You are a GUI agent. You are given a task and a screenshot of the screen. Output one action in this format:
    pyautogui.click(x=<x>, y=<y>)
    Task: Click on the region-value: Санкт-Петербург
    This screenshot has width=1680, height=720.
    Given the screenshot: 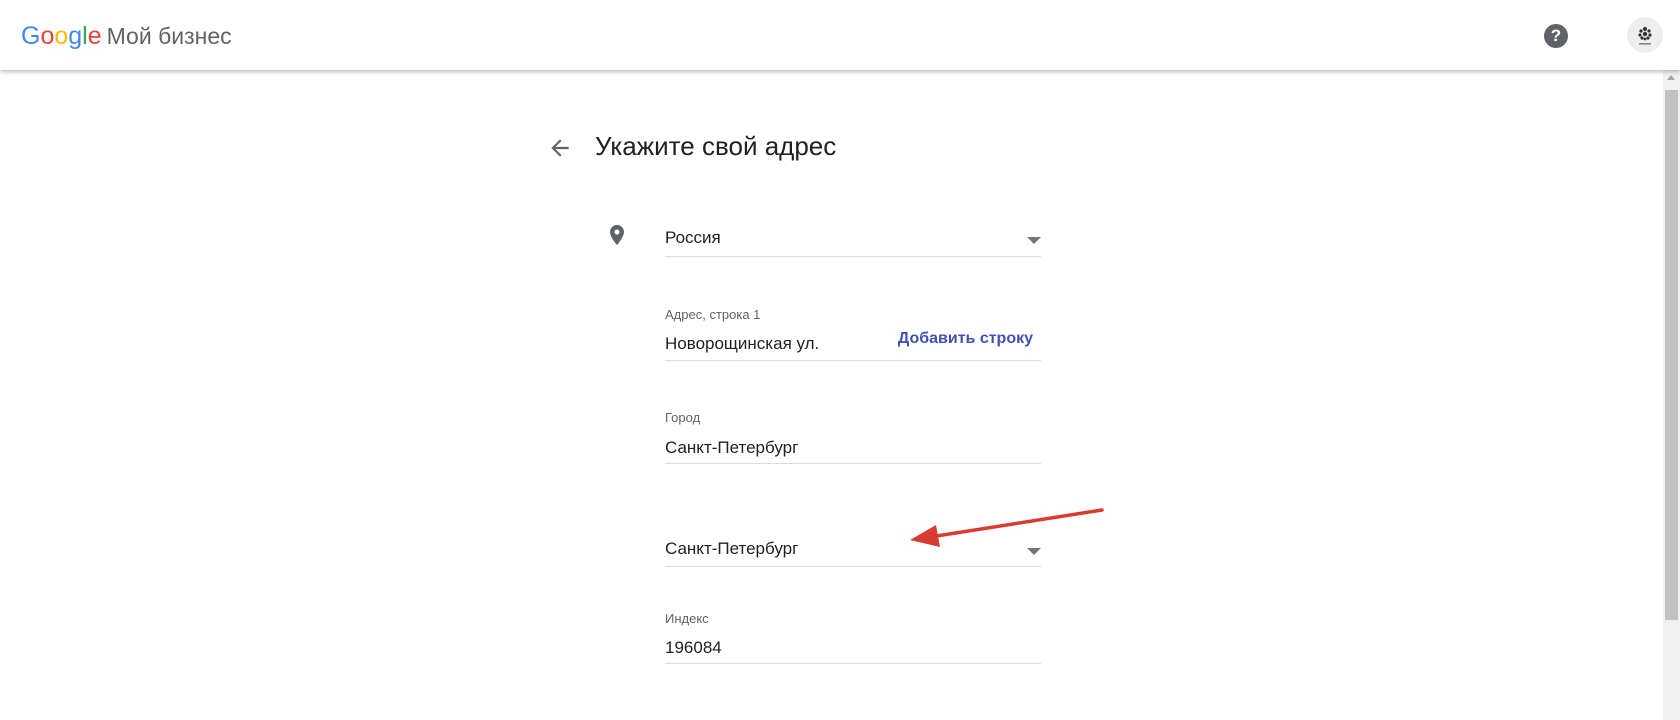 What is the action you would take?
    pyautogui.click(x=732, y=548)
    